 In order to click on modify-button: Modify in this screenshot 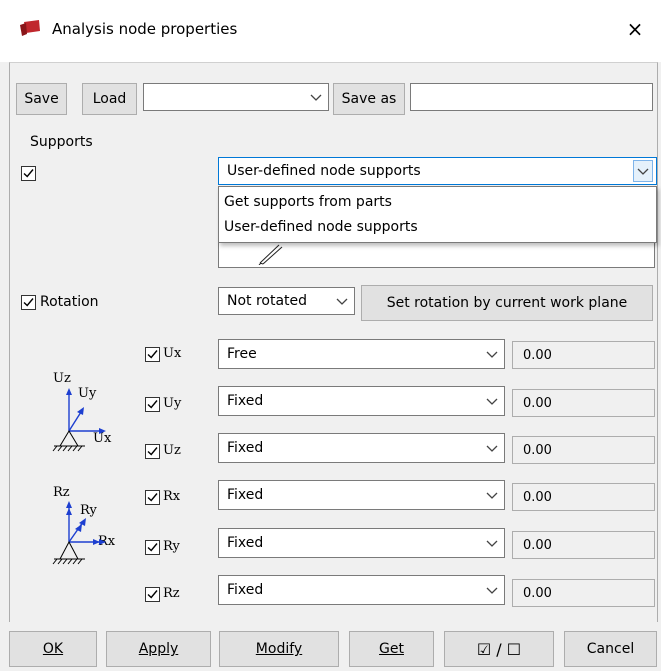, I will do `click(279, 649)`.